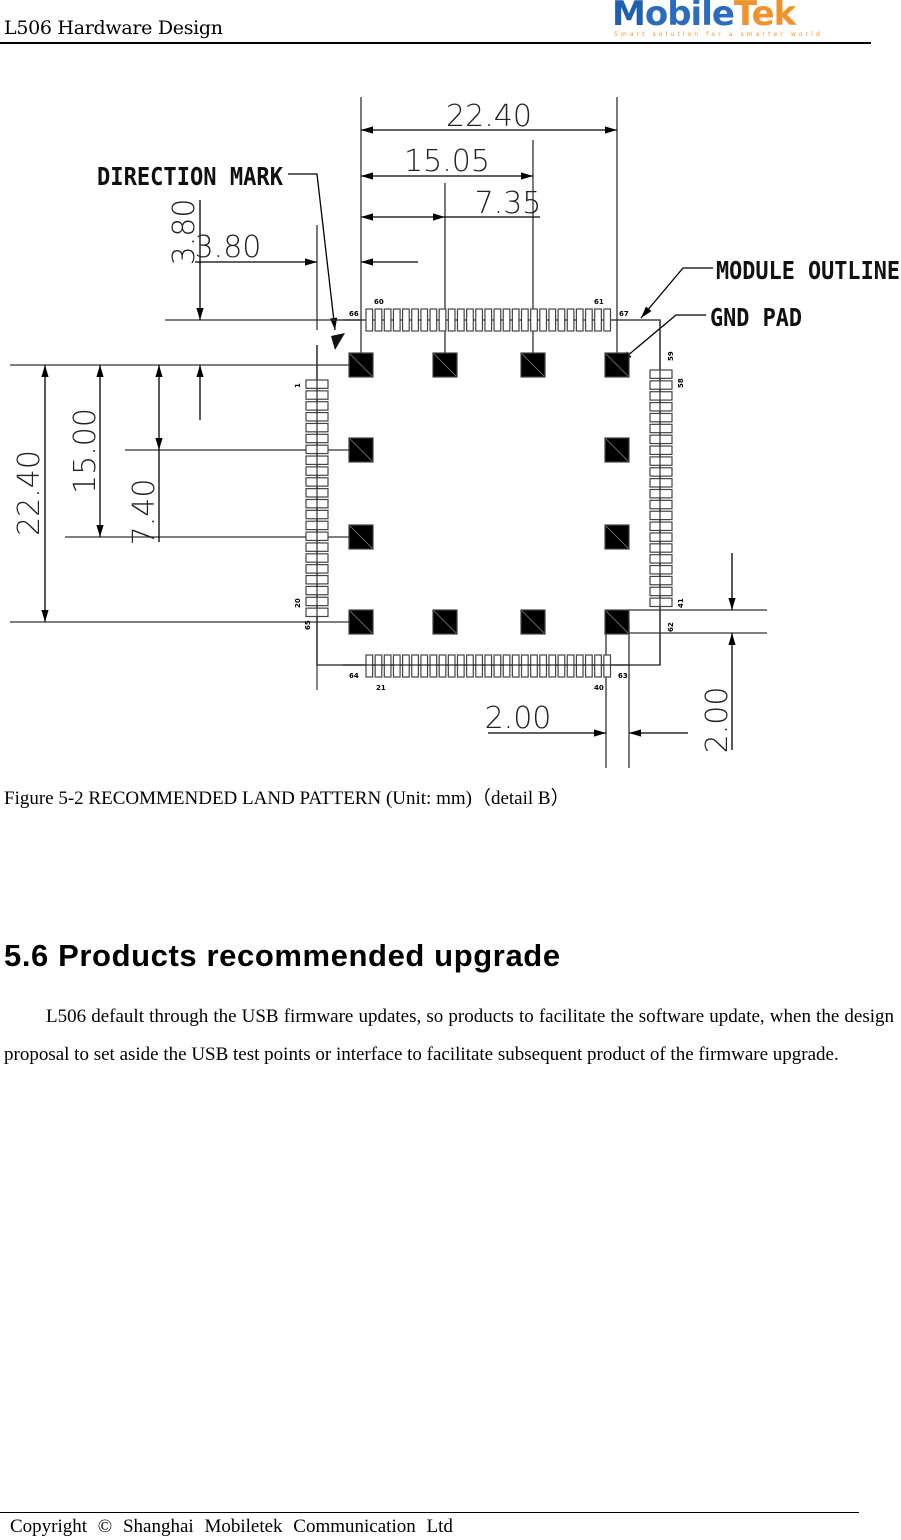 The image size is (901, 1540). I want to click on dim-label-right-2-00: 2.00, so click(717, 720).